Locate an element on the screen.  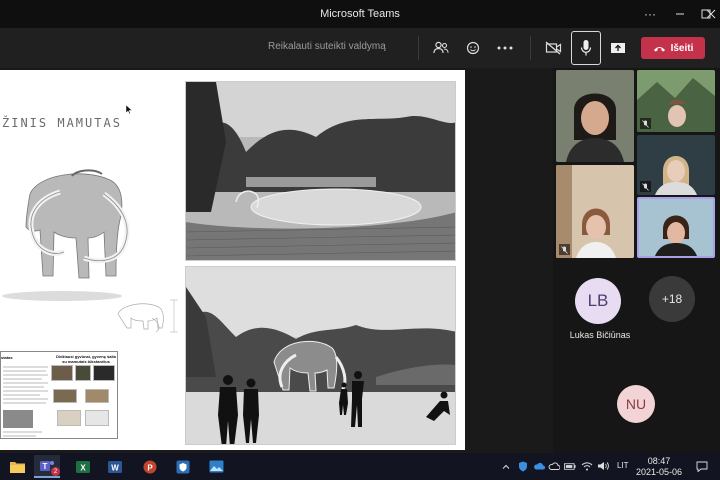
clock-time: 08:47 is located at coordinates (659, 461).